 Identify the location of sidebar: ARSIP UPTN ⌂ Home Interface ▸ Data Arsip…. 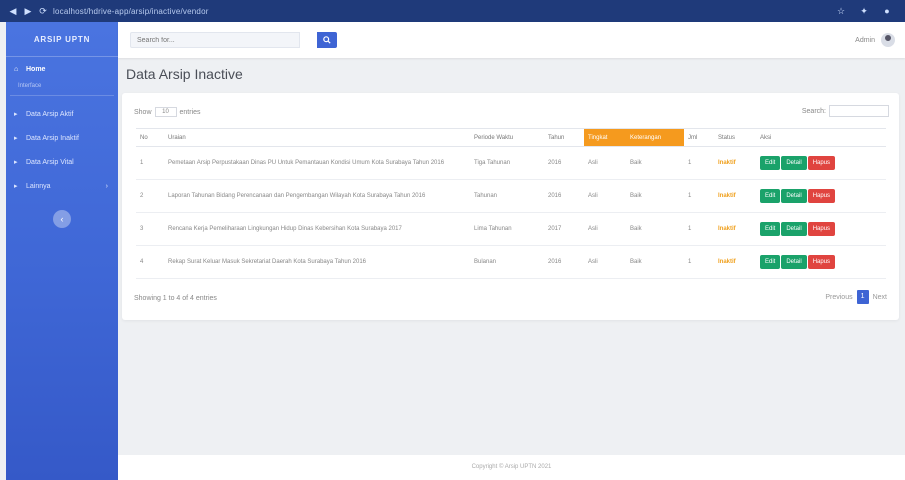
(62, 251).